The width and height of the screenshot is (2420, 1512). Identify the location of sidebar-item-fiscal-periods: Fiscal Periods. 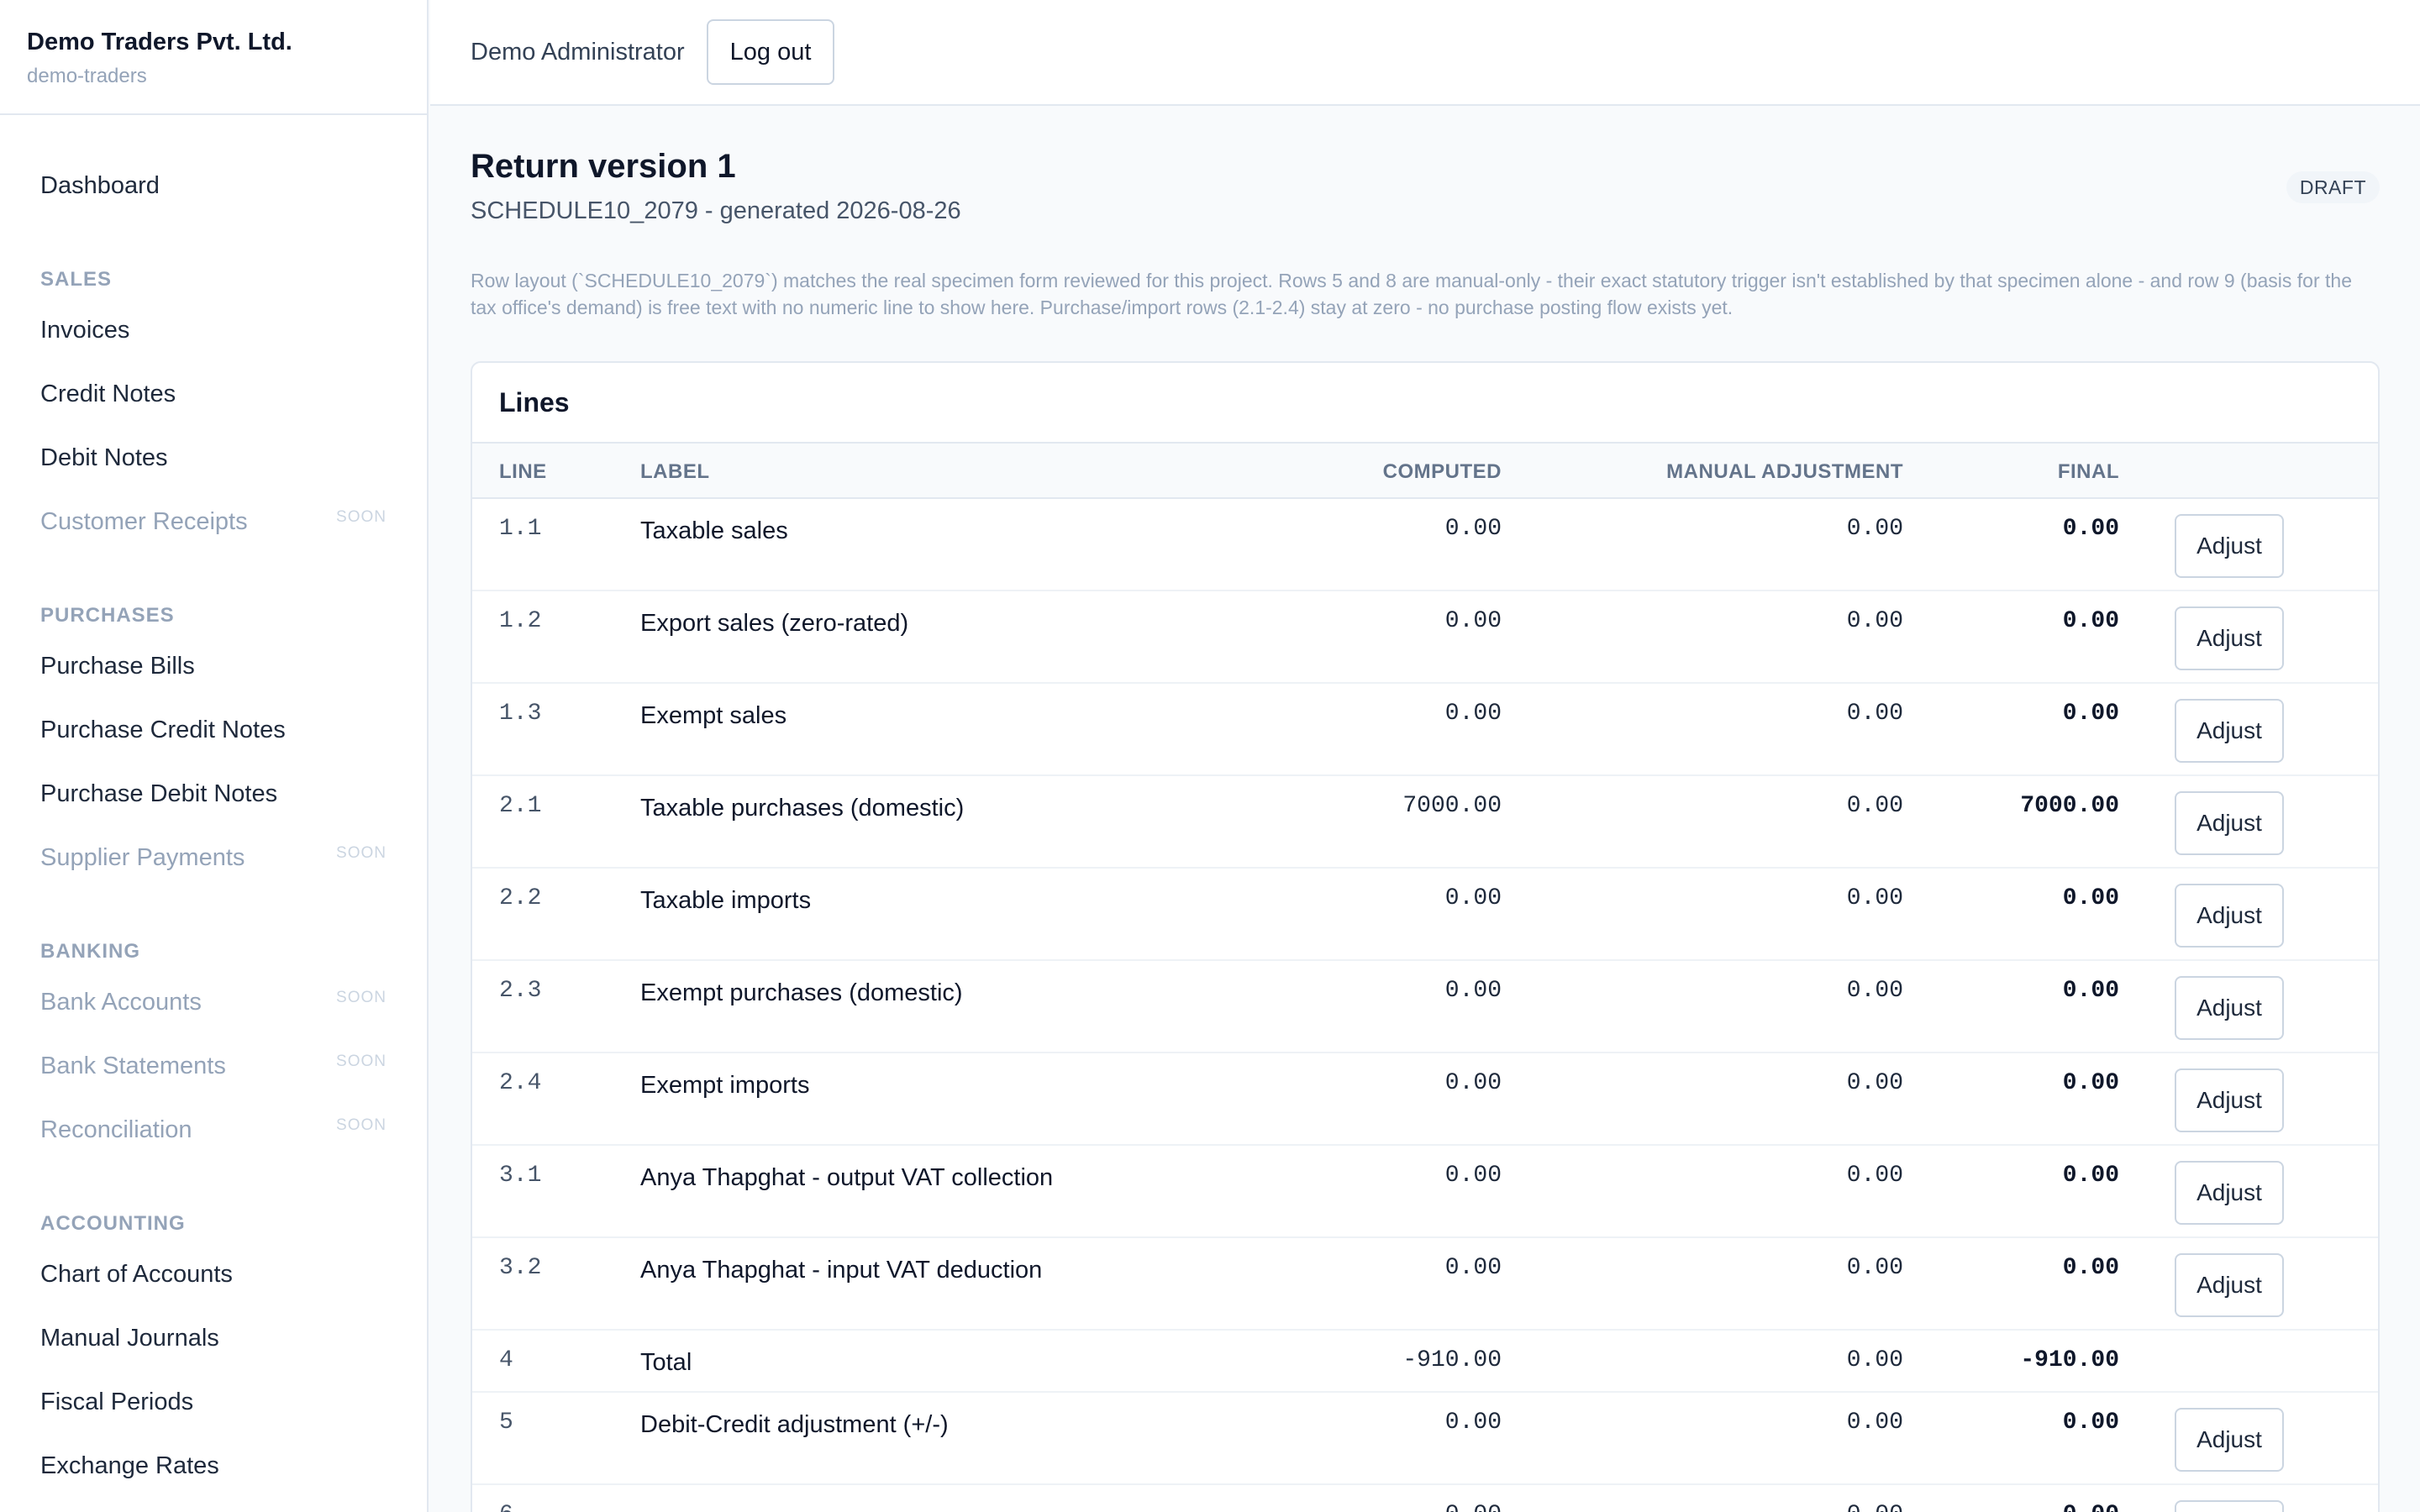
(214, 1402).